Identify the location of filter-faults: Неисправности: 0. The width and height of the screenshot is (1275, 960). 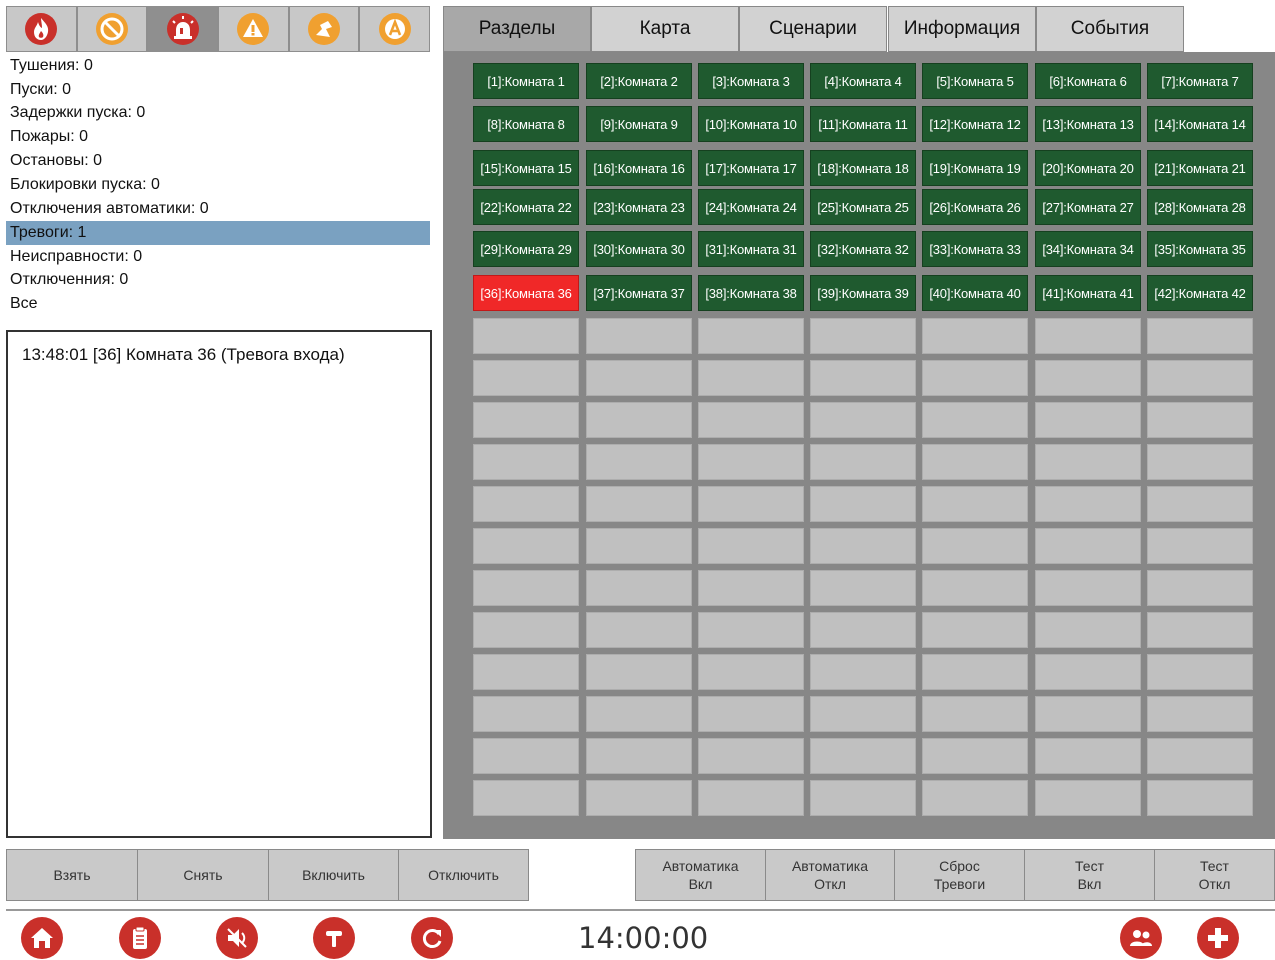
(218, 257).